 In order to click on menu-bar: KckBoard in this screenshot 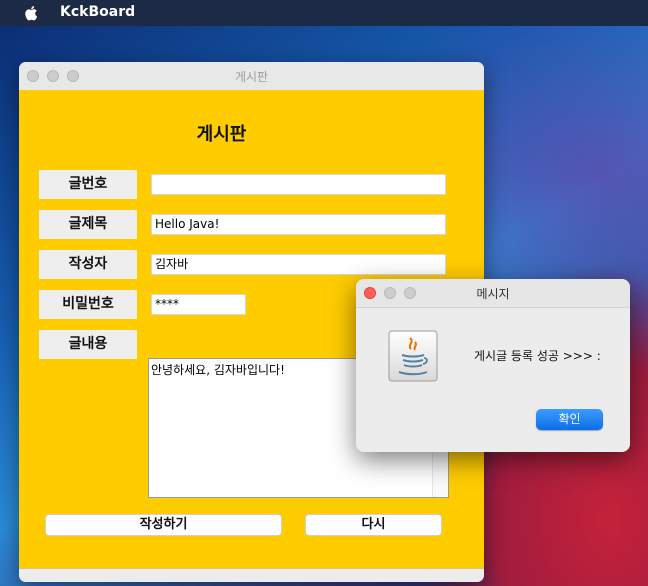, I will do `click(324, 13)`.